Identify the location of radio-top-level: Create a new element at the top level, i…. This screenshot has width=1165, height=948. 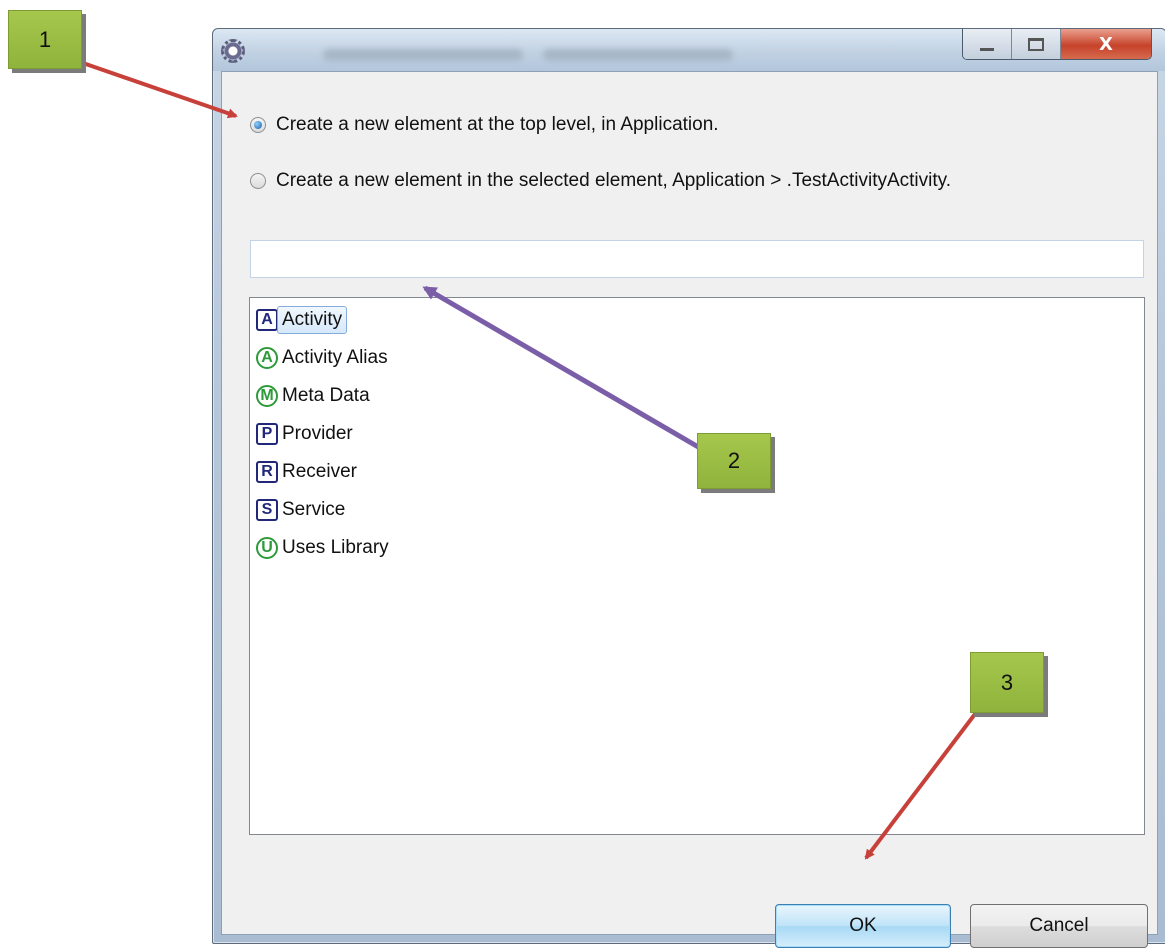
(484, 125).